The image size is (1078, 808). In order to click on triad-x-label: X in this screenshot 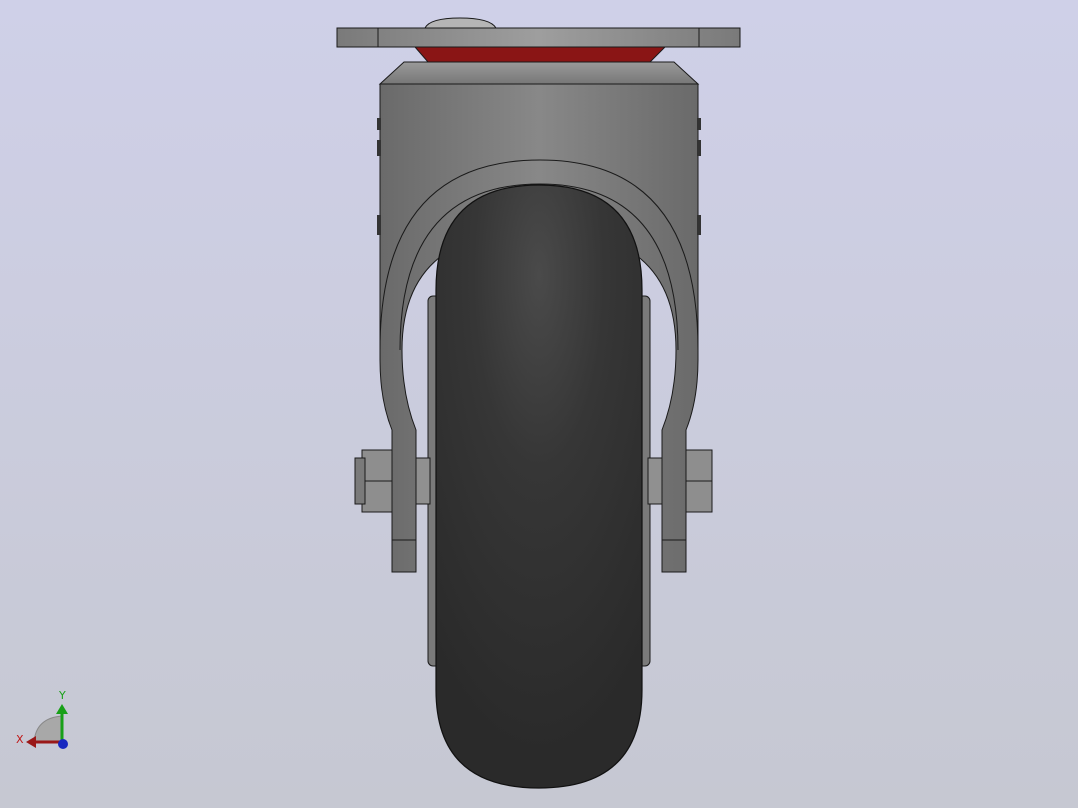, I will do `click(20, 739)`.